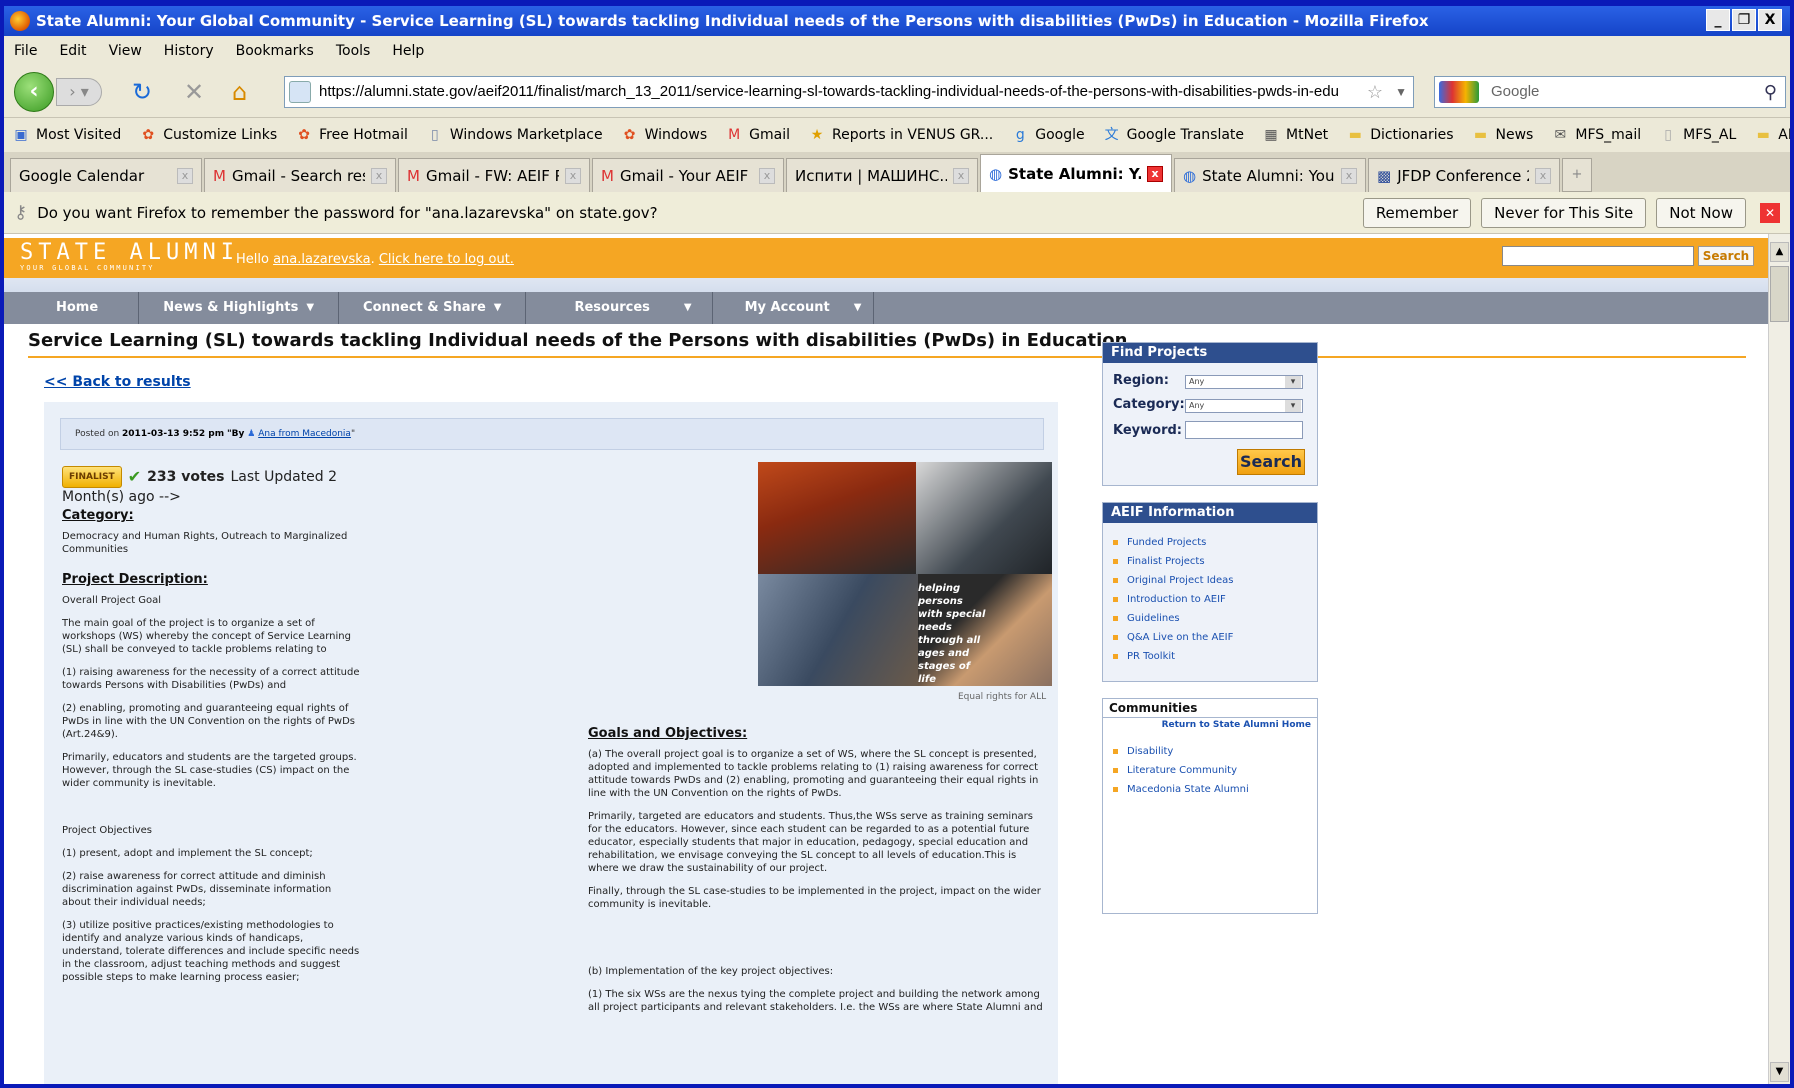  I want to click on keyword-input, so click(1244, 430).